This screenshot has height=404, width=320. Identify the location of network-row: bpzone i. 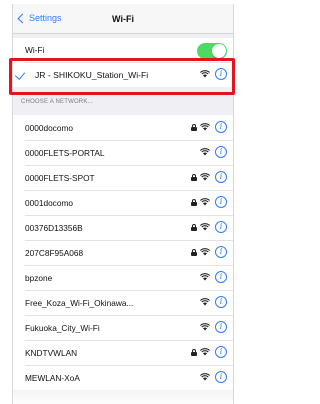
(123, 277).